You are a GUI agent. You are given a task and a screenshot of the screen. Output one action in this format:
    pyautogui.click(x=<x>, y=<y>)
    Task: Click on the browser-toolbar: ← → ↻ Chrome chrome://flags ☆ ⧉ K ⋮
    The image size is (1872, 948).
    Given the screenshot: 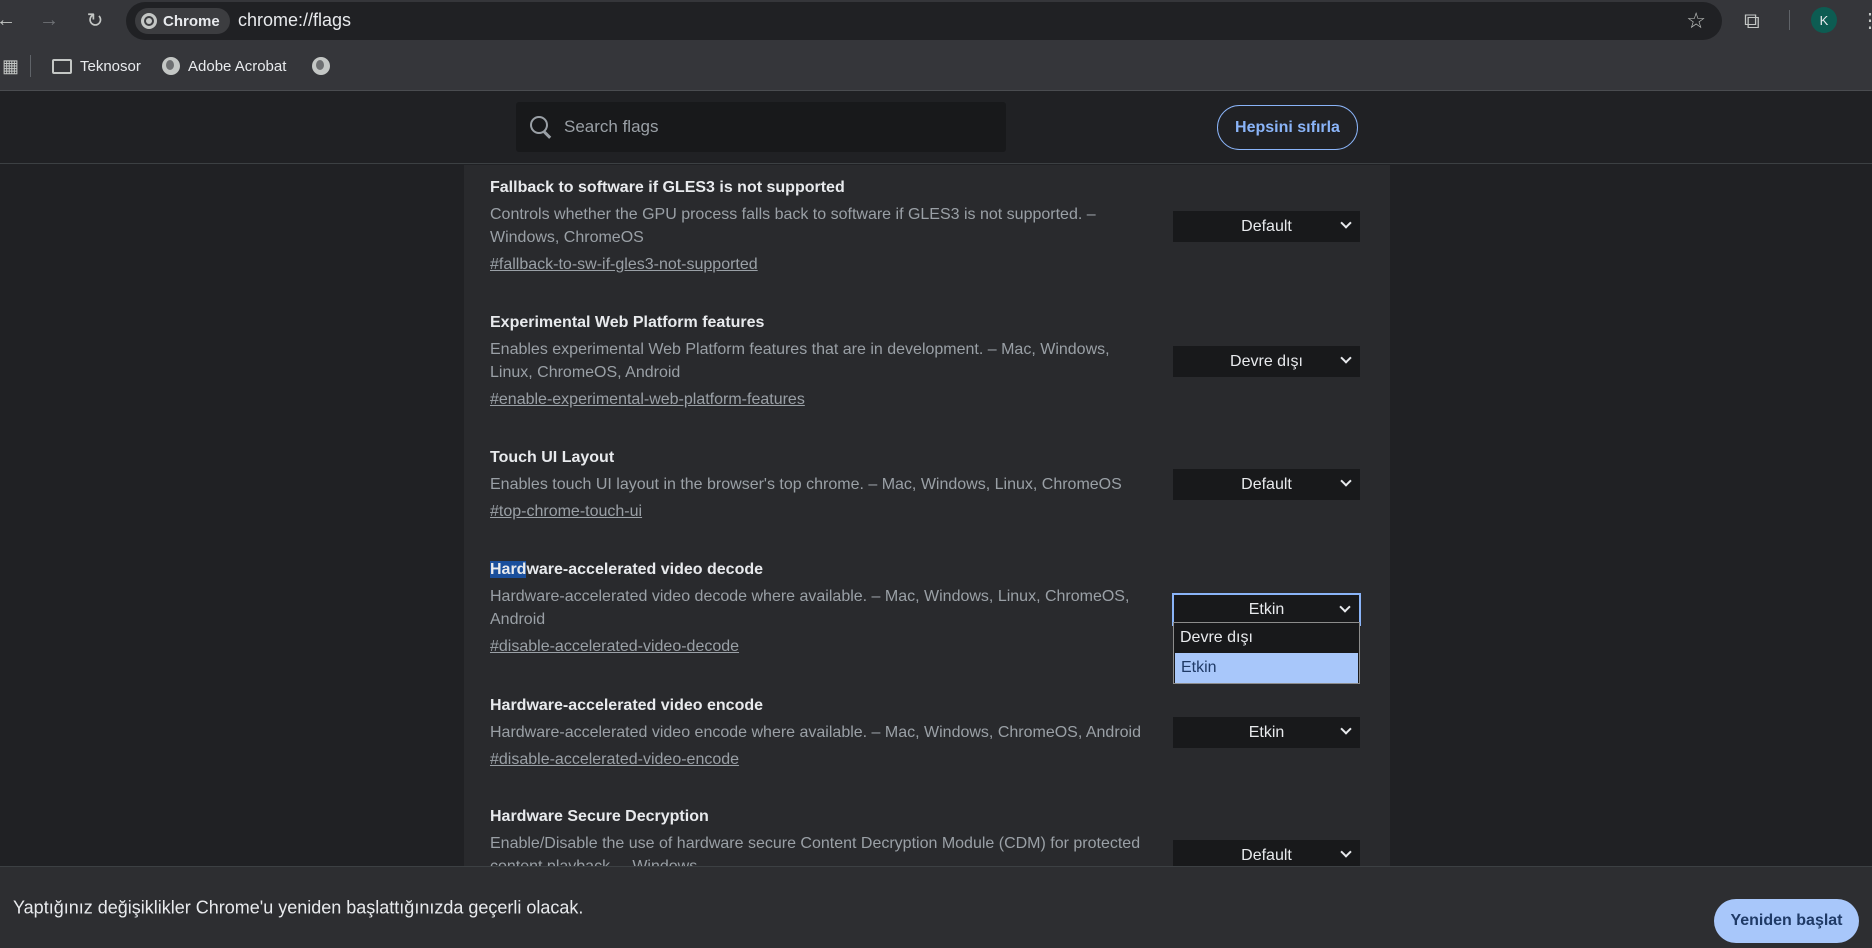 What is the action you would take?
    pyautogui.click(x=936, y=20)
    